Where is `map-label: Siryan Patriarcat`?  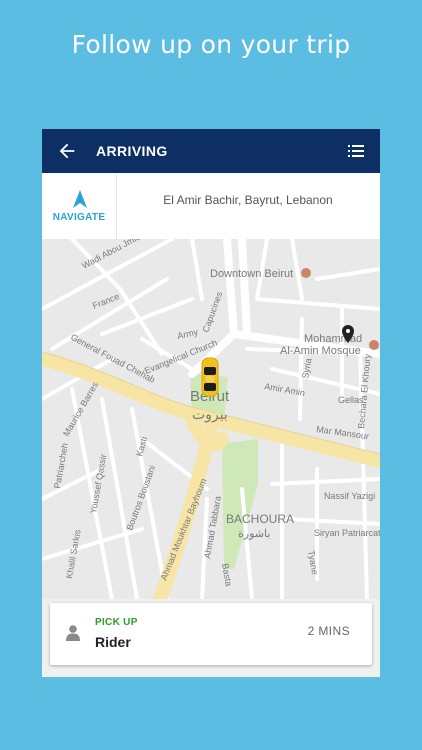 map-label: Siryan Patriarcat is located at coordinates (347, 533).